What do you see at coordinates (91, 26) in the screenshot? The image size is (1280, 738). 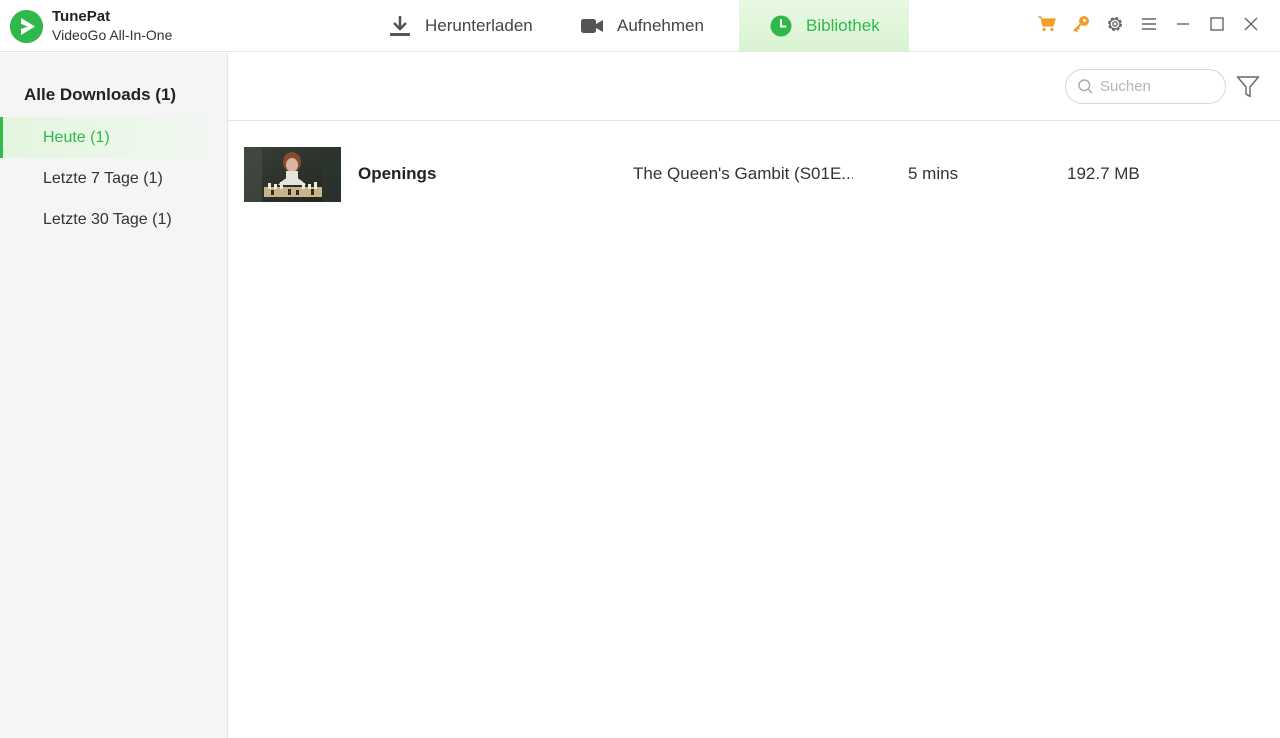 I see `app-brand: TunePat VideoGo All-In-One` at bounding box center [91, 26].